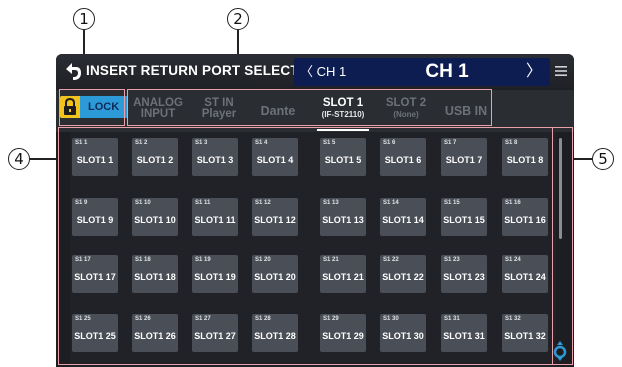 This screenshot has height=367, width=622. What do you see at coordinates (307, 71) in the screenshot?
I see `chevron-left-icon: 〈` at bounding box center [307, 71].